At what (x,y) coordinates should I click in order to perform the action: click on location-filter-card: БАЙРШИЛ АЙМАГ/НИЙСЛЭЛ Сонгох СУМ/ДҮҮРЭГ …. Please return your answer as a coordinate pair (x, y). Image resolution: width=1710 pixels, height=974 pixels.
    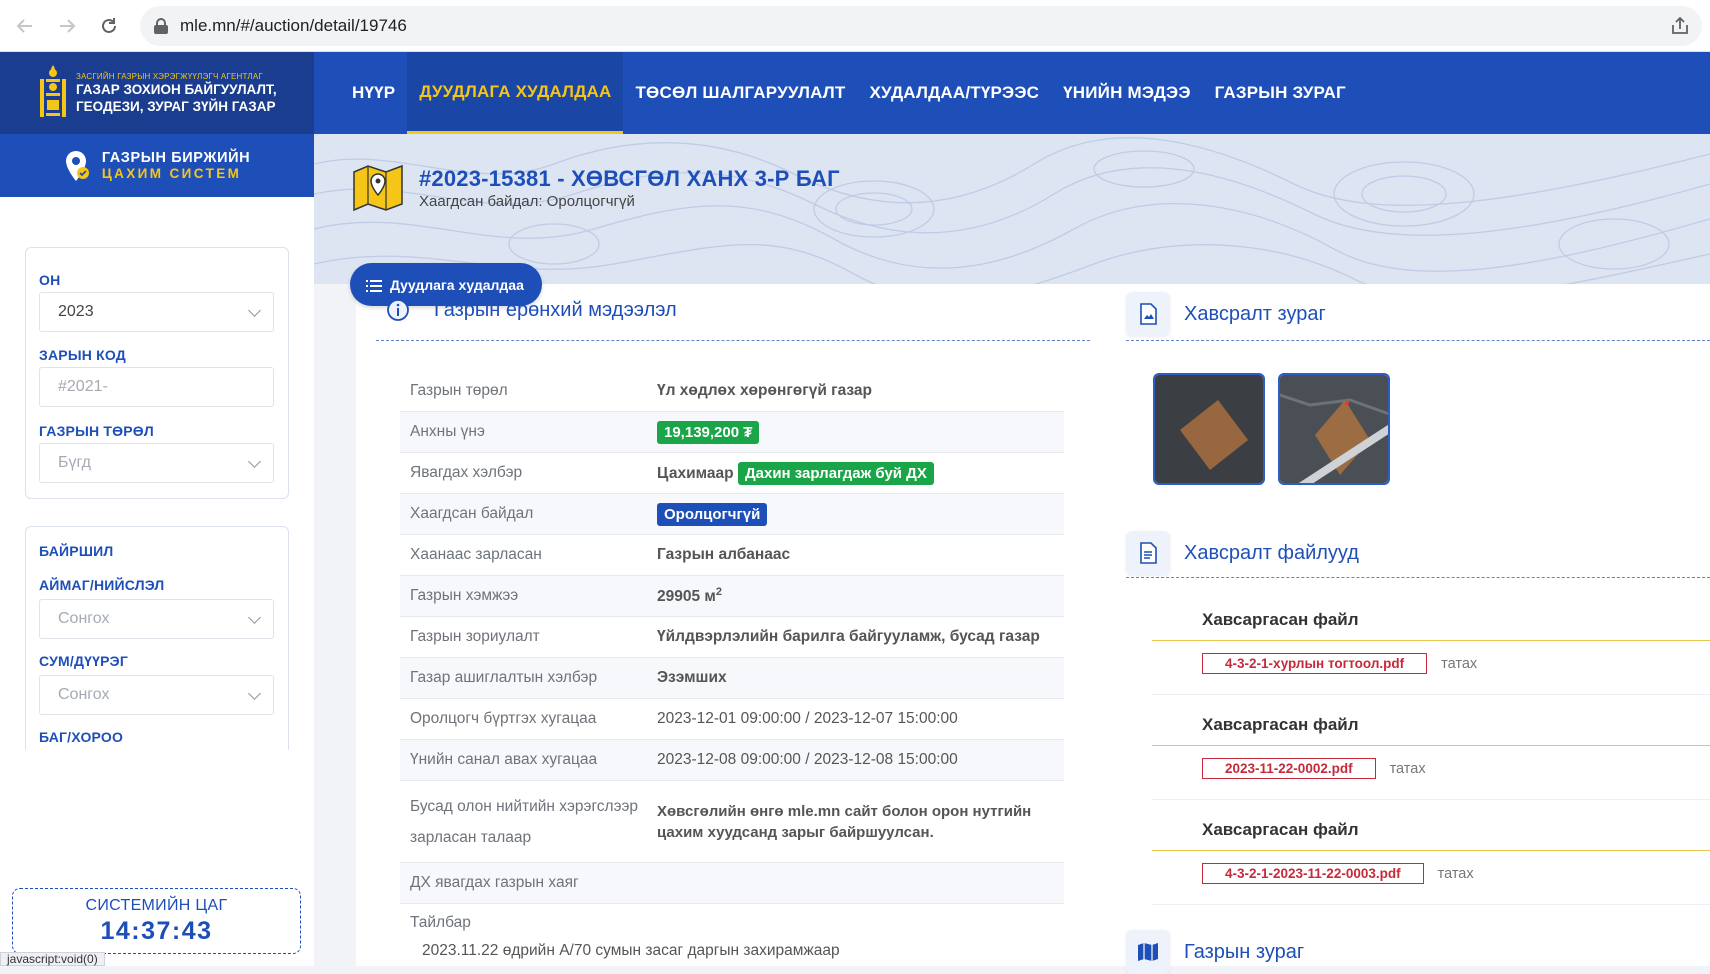
    Looking at the image, I should click on (157, 638).